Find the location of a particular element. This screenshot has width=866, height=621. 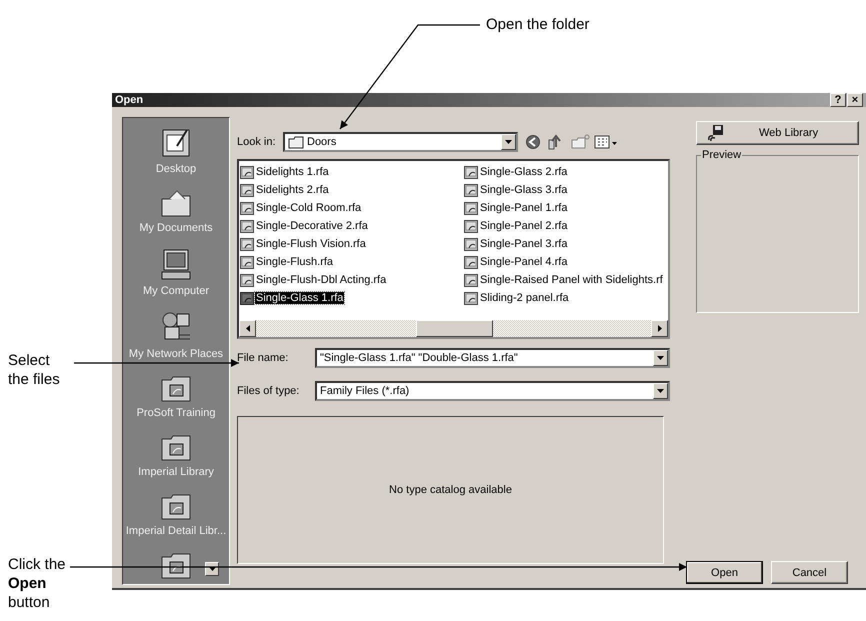

file-name-field: "Single-Glass 1.rfa" "Double-Glass 1.rfa" is located at coordinates (492, 358).